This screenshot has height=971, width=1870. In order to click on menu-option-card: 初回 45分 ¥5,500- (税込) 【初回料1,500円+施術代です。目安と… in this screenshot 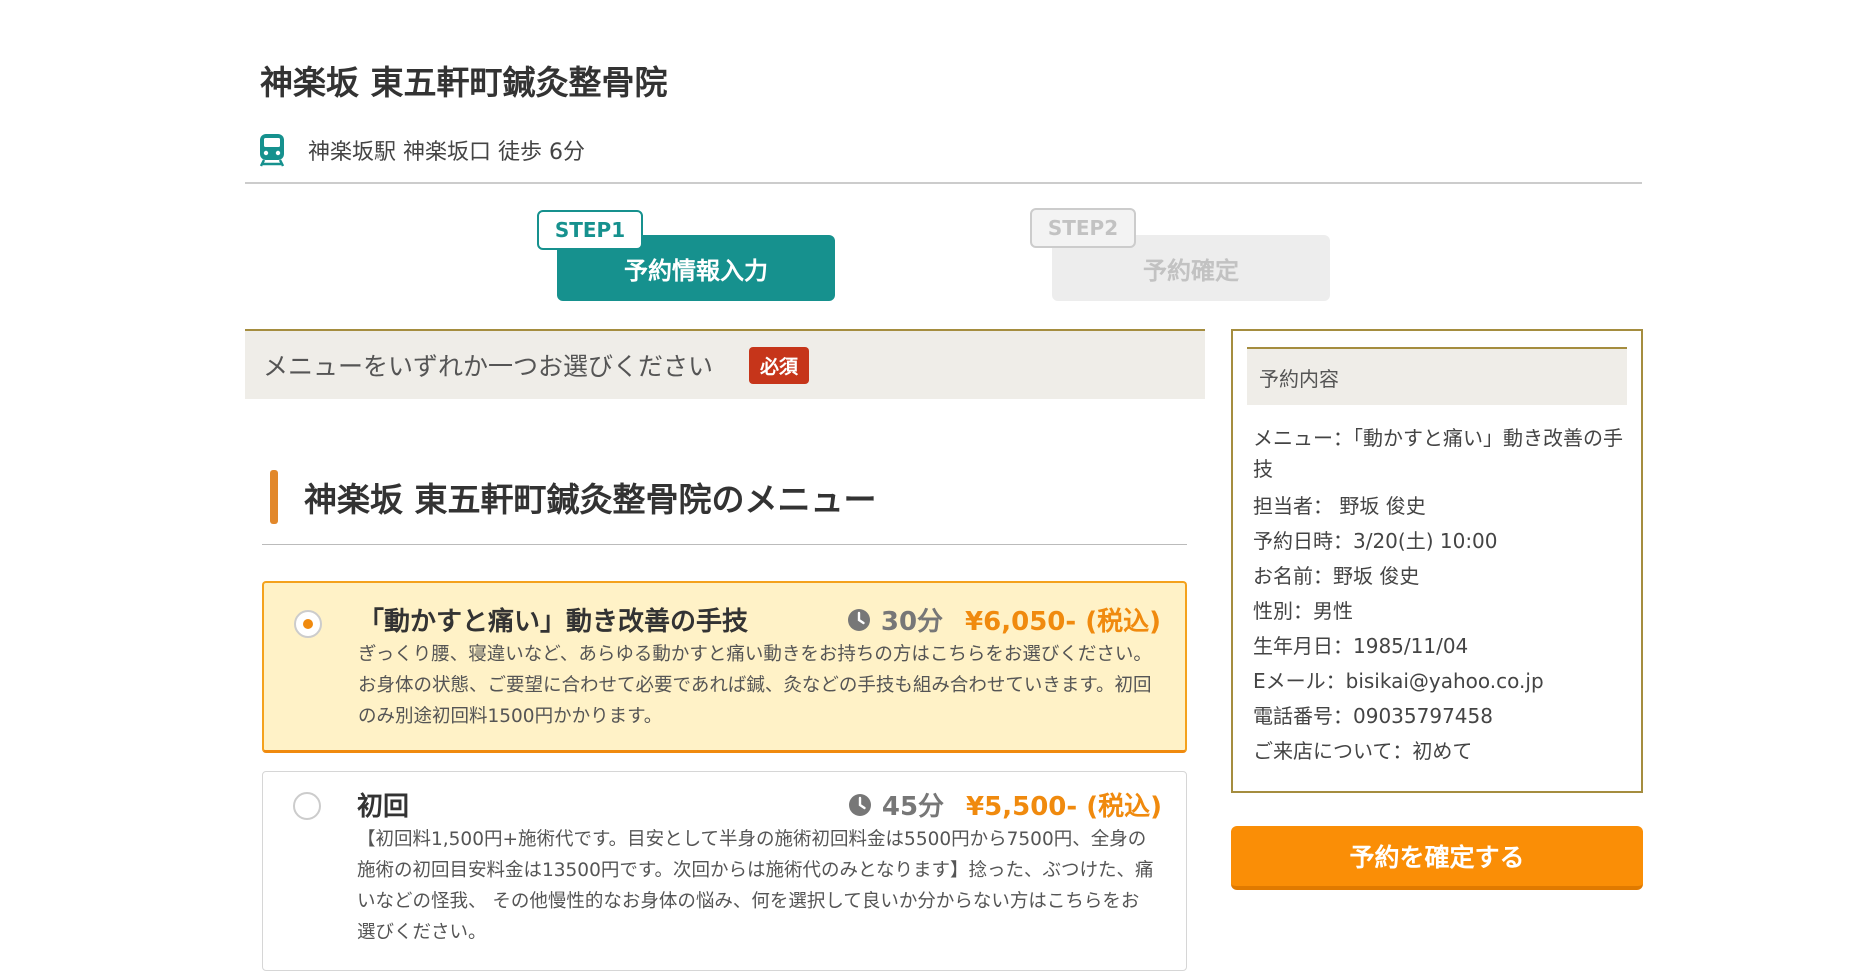, I will do `click(724, 871)`.